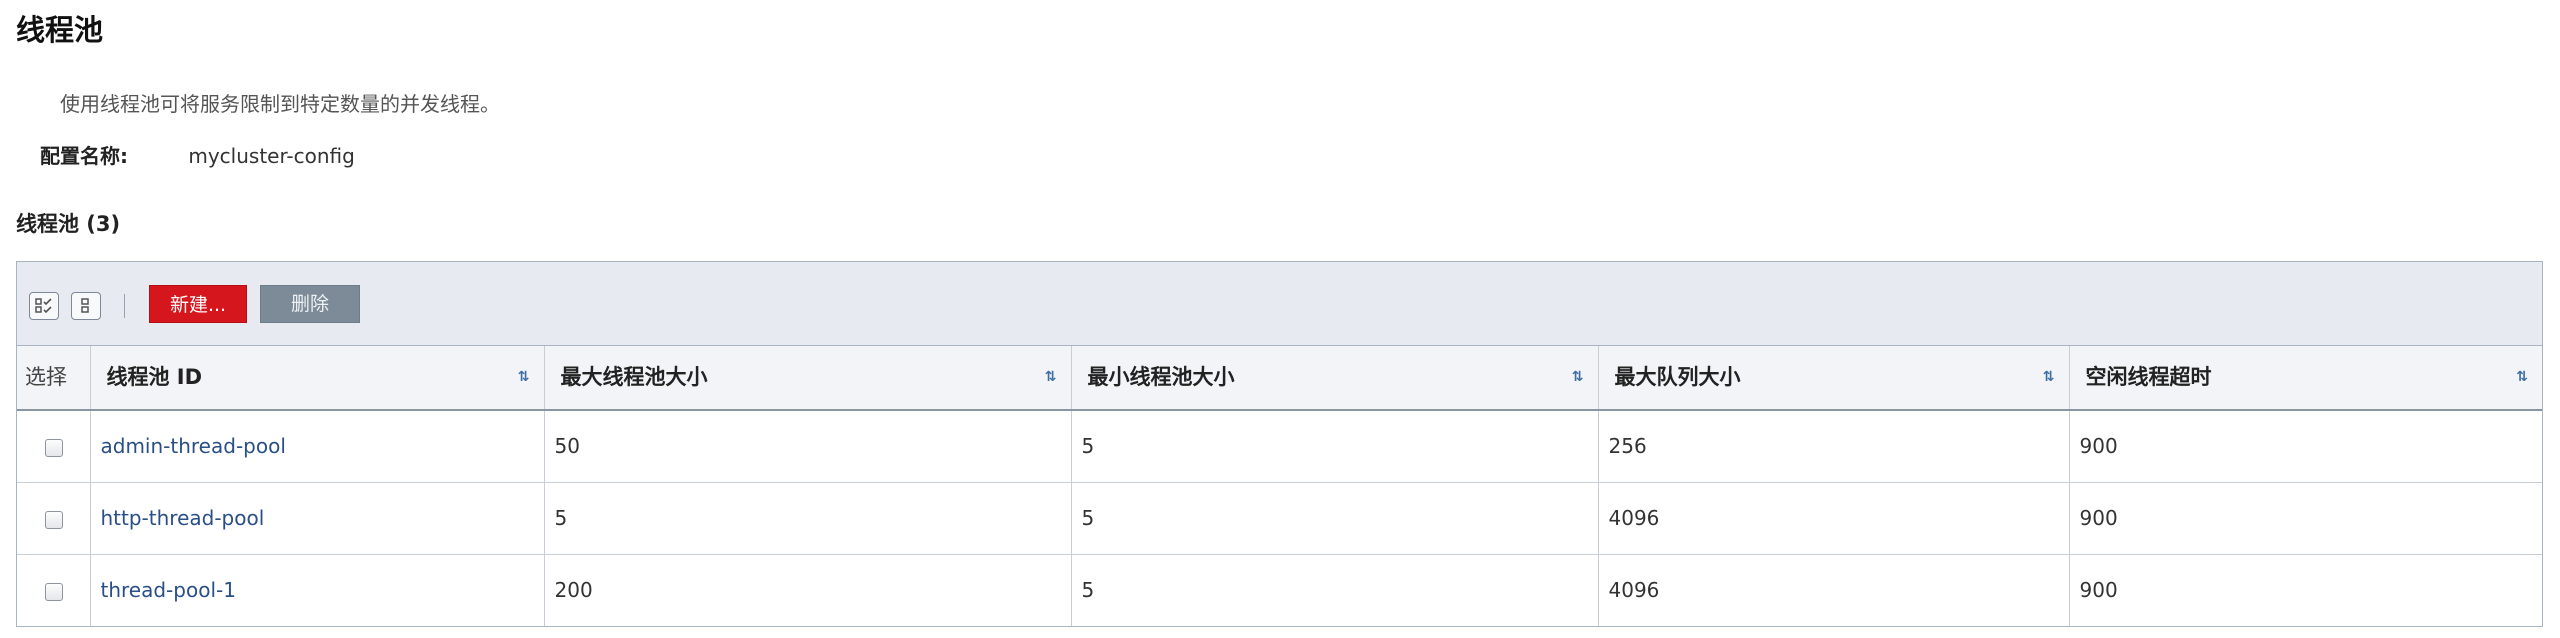 The height and width of the screenshot is (638, 2560). I want to click on page-description: 使用线程池可将服务限制到特定数量的并发线程。, so click(280, 104).